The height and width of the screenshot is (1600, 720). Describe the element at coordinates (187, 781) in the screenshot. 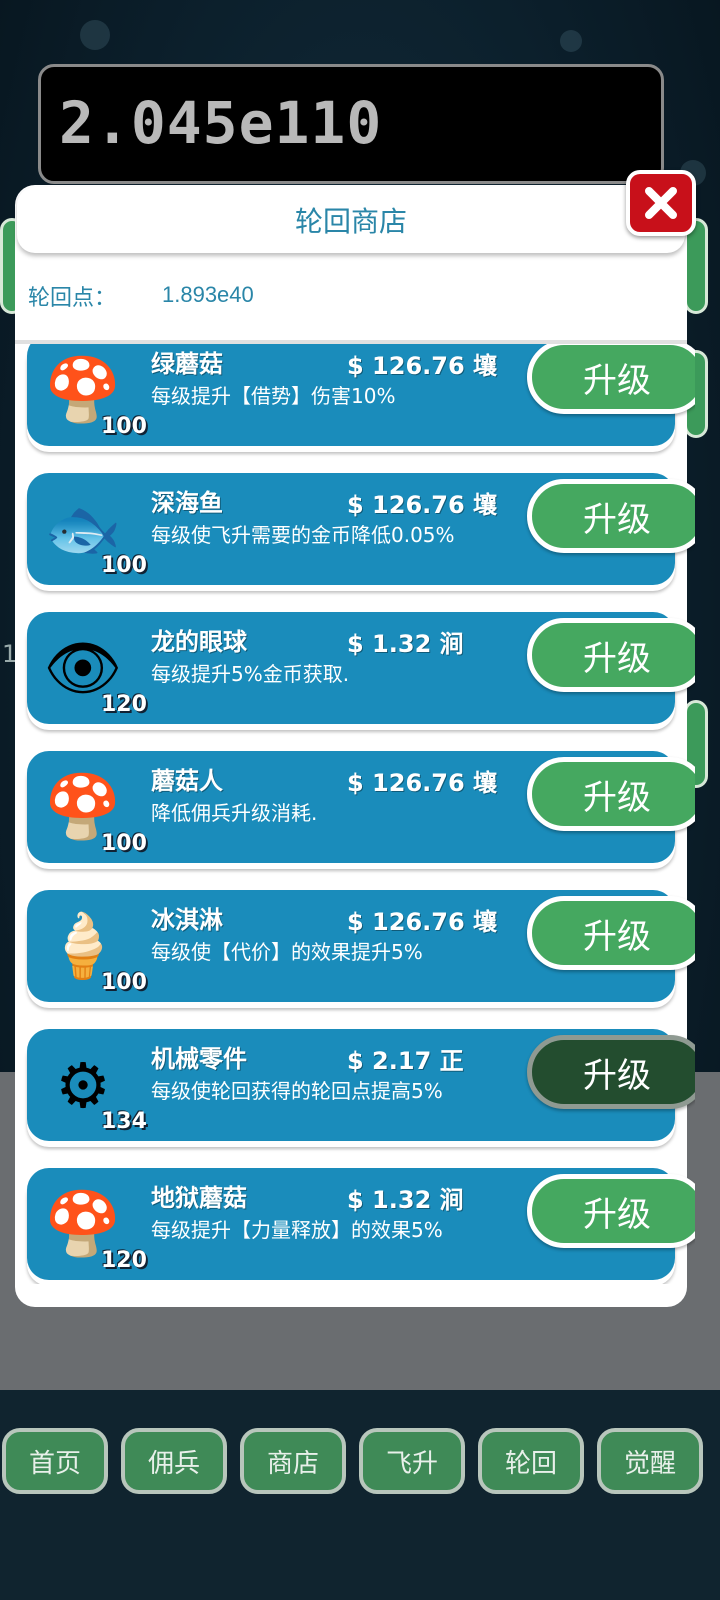

I see `item-name: 蘑菇人` at that location.